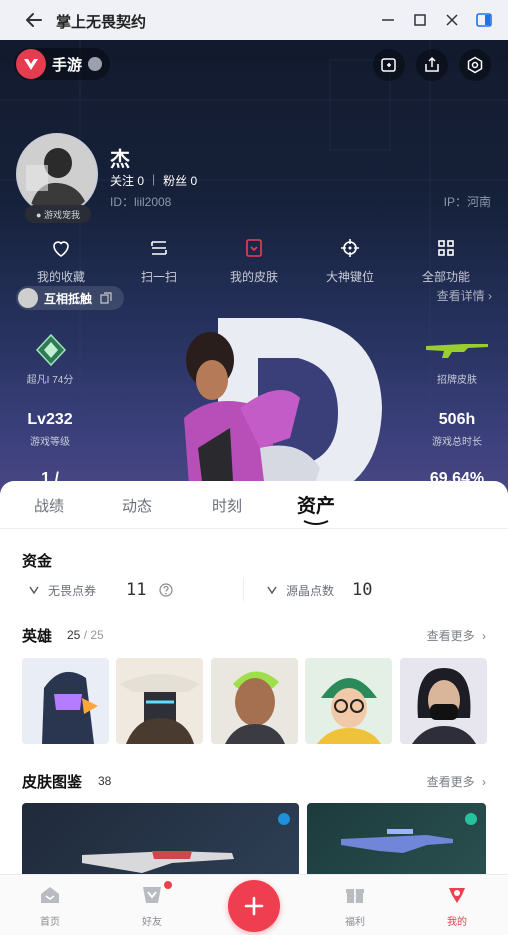 The width and height of the screenshot is (508, 935). I want to click on window-title: 掌上无畏契约, so click(101, 22).